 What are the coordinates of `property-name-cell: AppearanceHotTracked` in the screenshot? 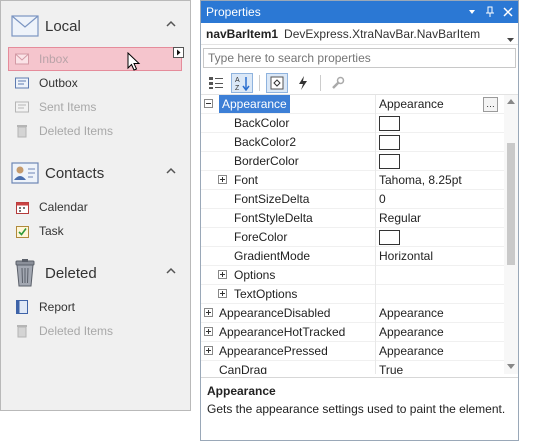 It's located at (288, 332).